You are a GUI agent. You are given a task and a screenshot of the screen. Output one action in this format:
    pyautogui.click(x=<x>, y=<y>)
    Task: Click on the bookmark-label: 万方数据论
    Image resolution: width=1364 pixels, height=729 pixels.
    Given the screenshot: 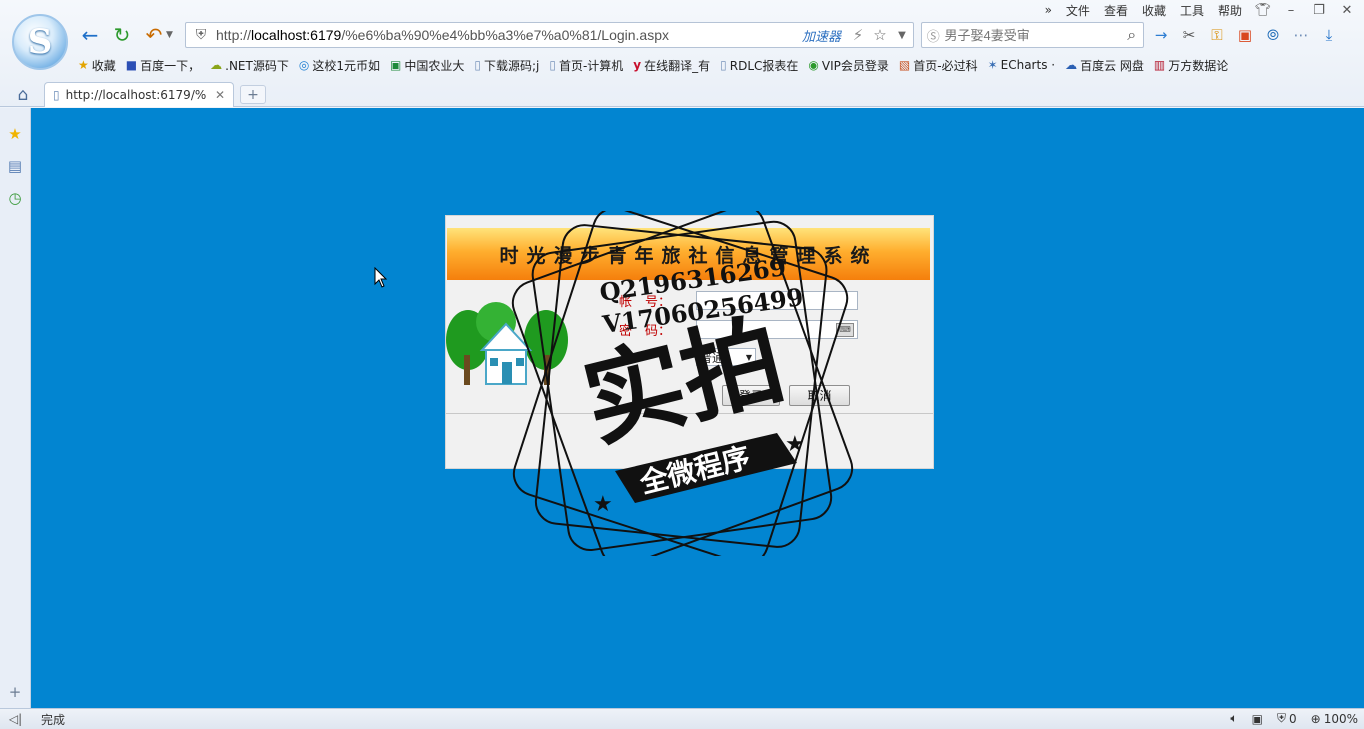 What is the action you would take?
    pyautogui.click(x=1198, y=65)
    